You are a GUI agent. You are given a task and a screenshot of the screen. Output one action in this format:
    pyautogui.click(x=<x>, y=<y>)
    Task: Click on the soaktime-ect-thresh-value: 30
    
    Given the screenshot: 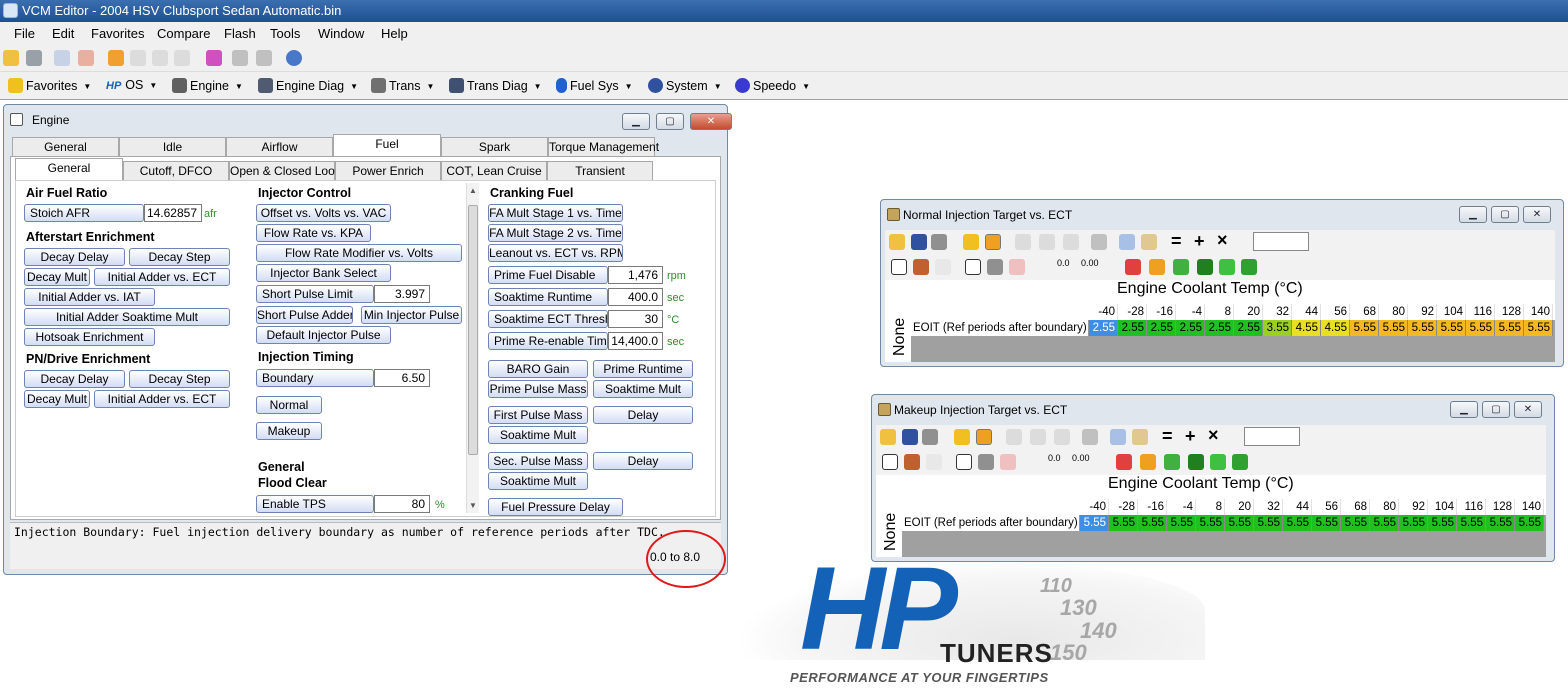 What is the action you would take?
    pyautogui.click(x=635, y=319)
    